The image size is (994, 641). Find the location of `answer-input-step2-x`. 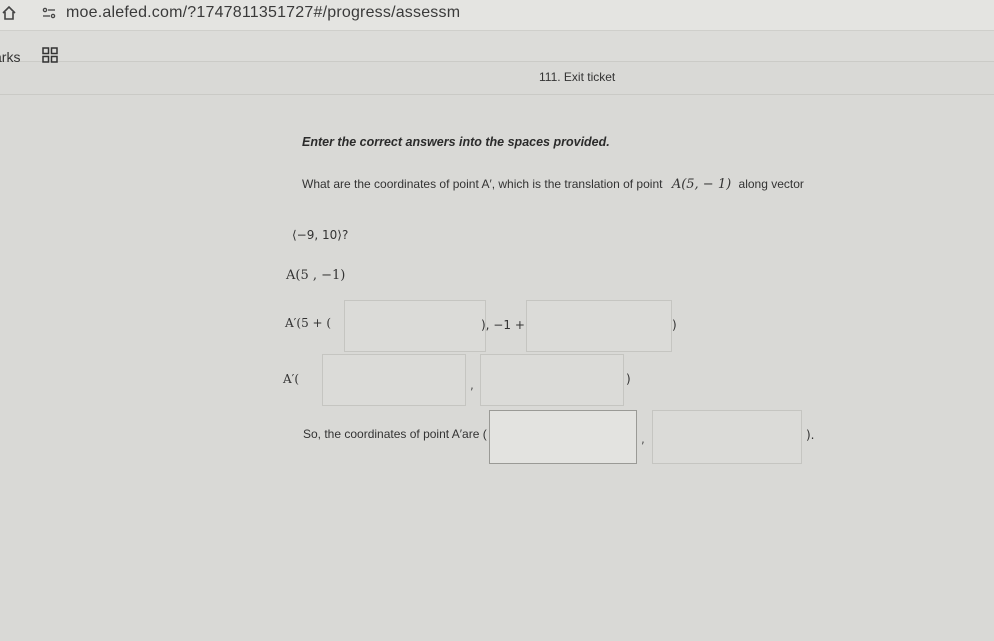

answer-input-step2-x is located at coordinates (415, 326).